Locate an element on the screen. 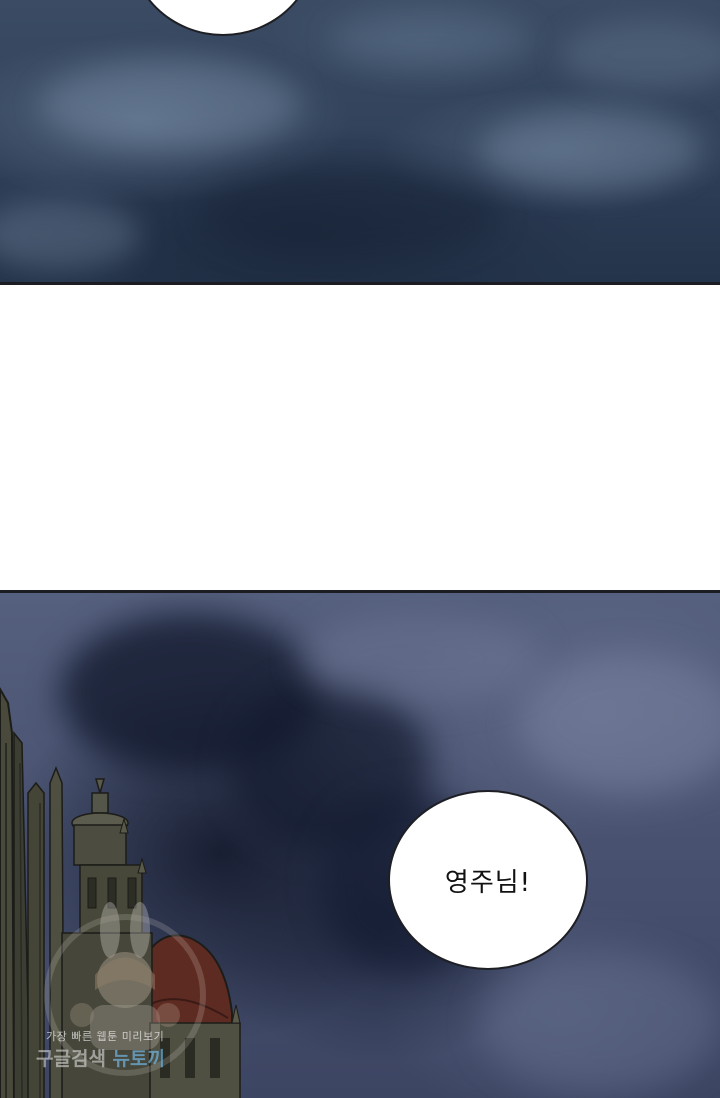  watermark-search-text: 구글검색 뉴토끼 is located at coordinates (100, 1057).